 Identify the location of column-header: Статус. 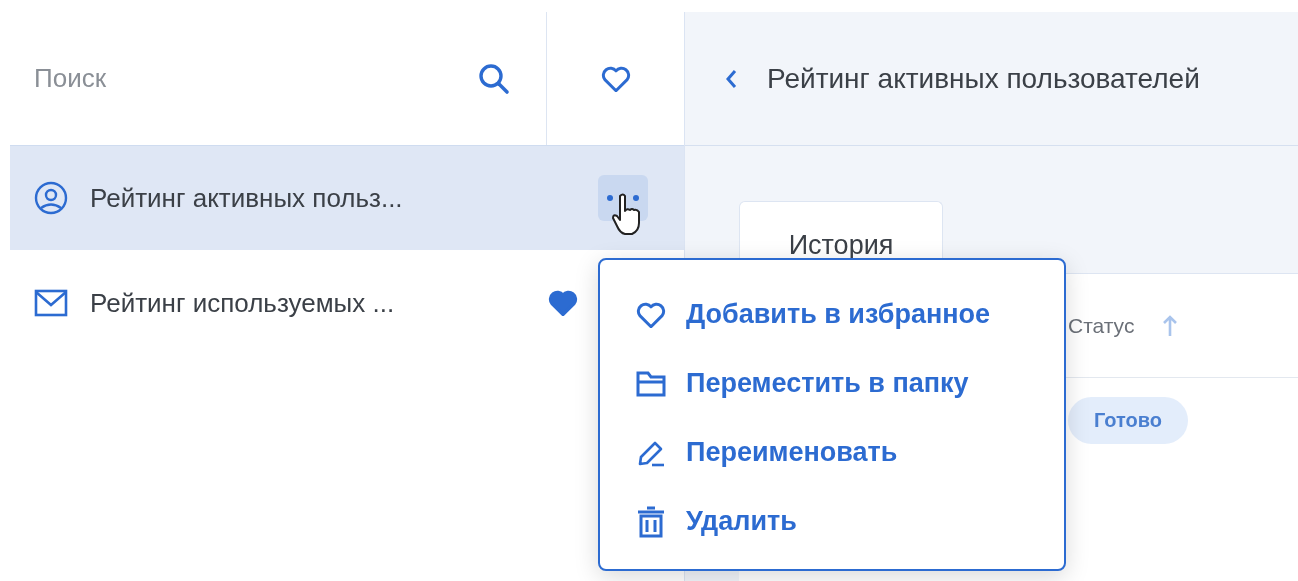
(1101, 325).